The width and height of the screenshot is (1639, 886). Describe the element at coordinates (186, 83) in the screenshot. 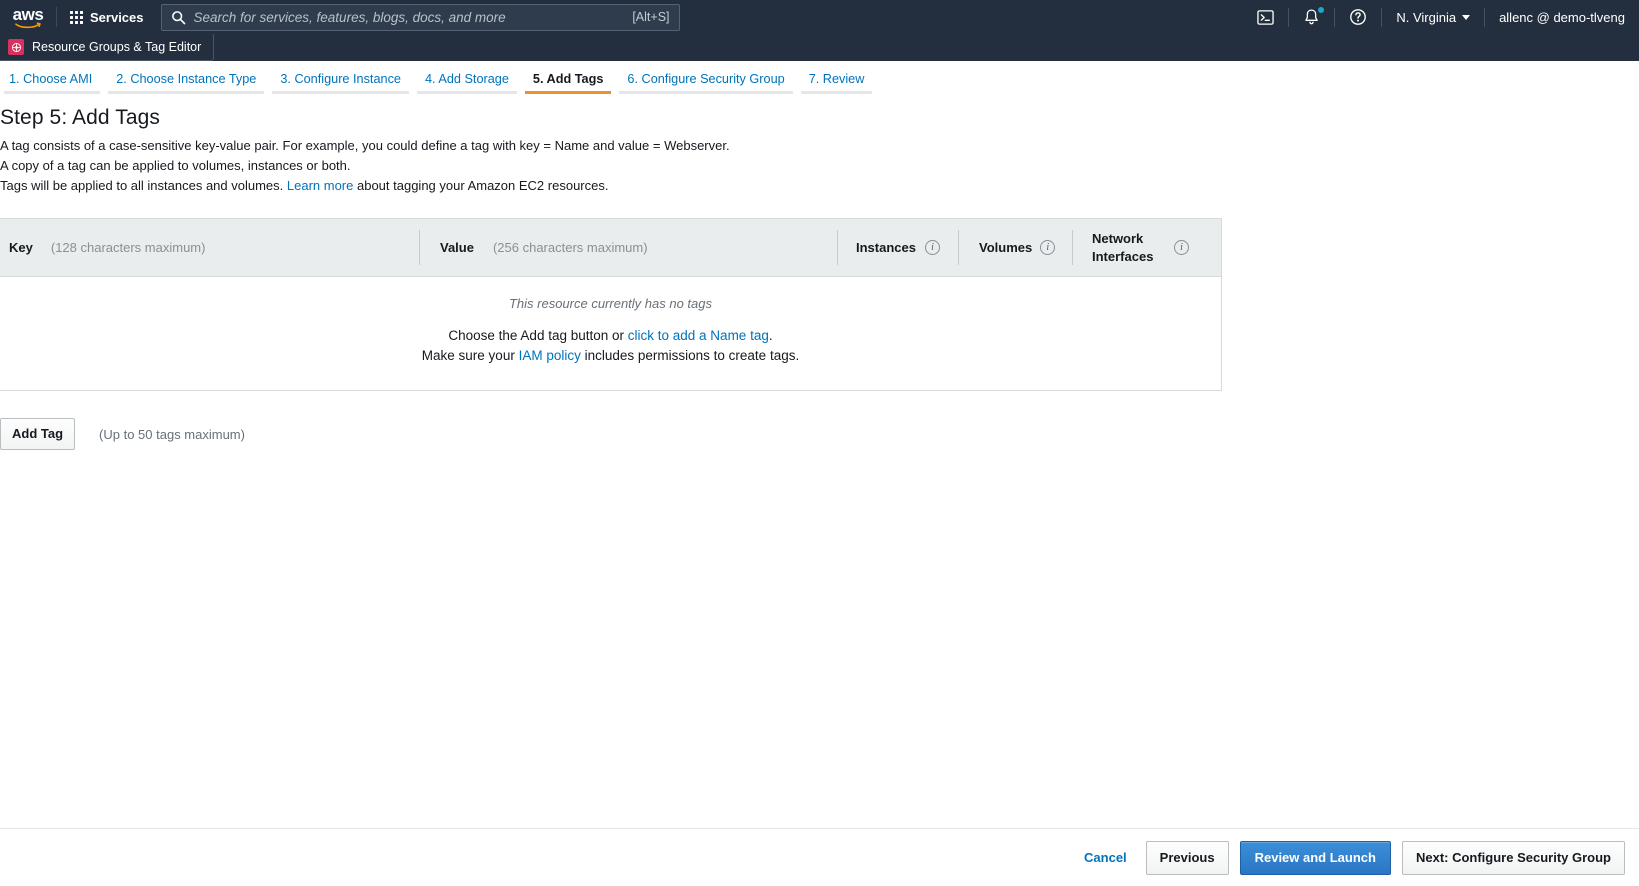

I see `wizard-step-choose-instance-type: 2. Choose Instance Type` at that location.